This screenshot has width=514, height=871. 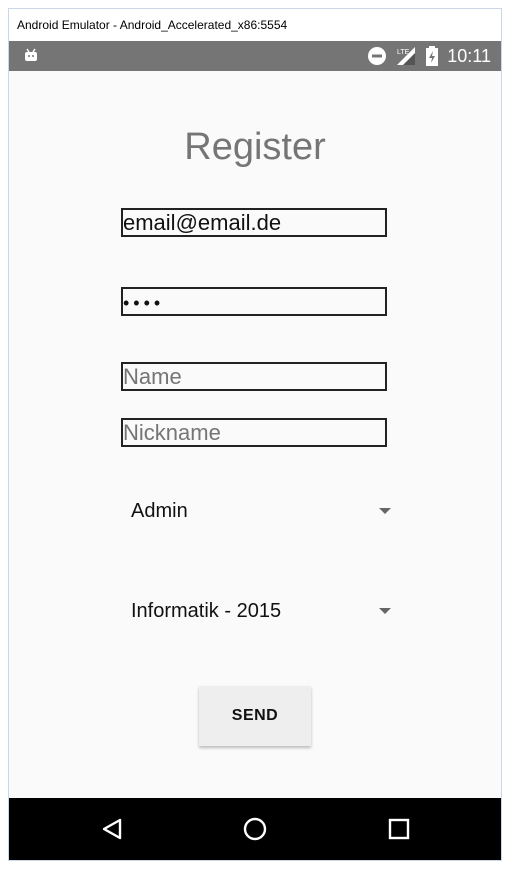 What do you see at coordinates (144, 303) in the screenshot?
I see `password-value: ••••` at bounding box center [144, 303].